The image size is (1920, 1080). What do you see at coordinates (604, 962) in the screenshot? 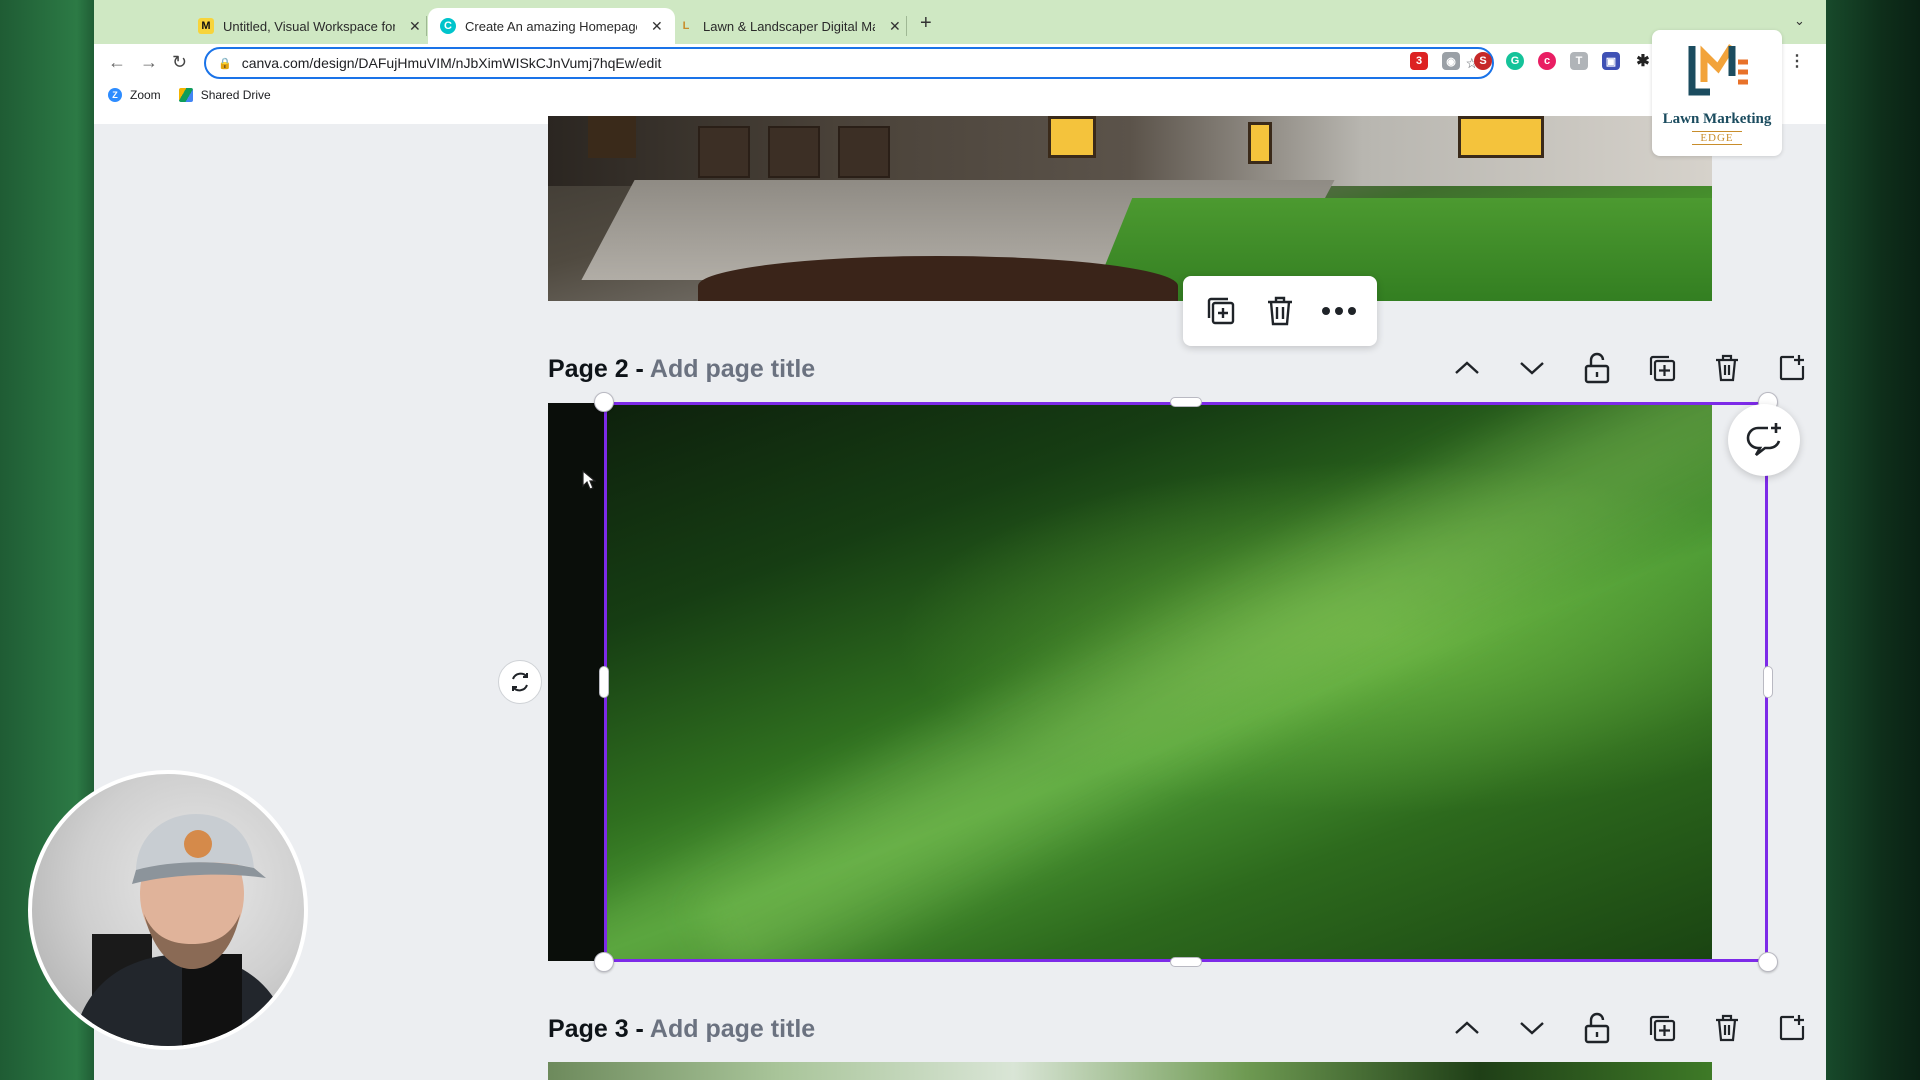
I see `resize-handle-bottom-left` at bounding box center [604, 962].